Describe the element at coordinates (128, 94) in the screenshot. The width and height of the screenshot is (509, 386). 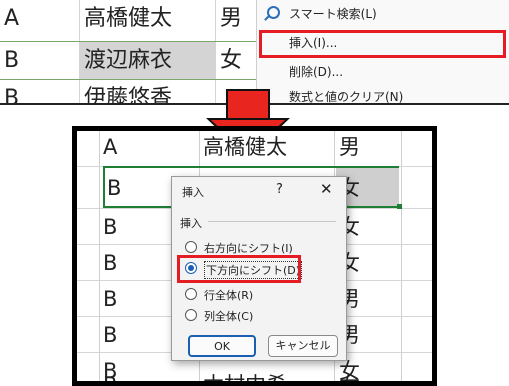
I see `cell-text: 伊藤悠香` at that location.